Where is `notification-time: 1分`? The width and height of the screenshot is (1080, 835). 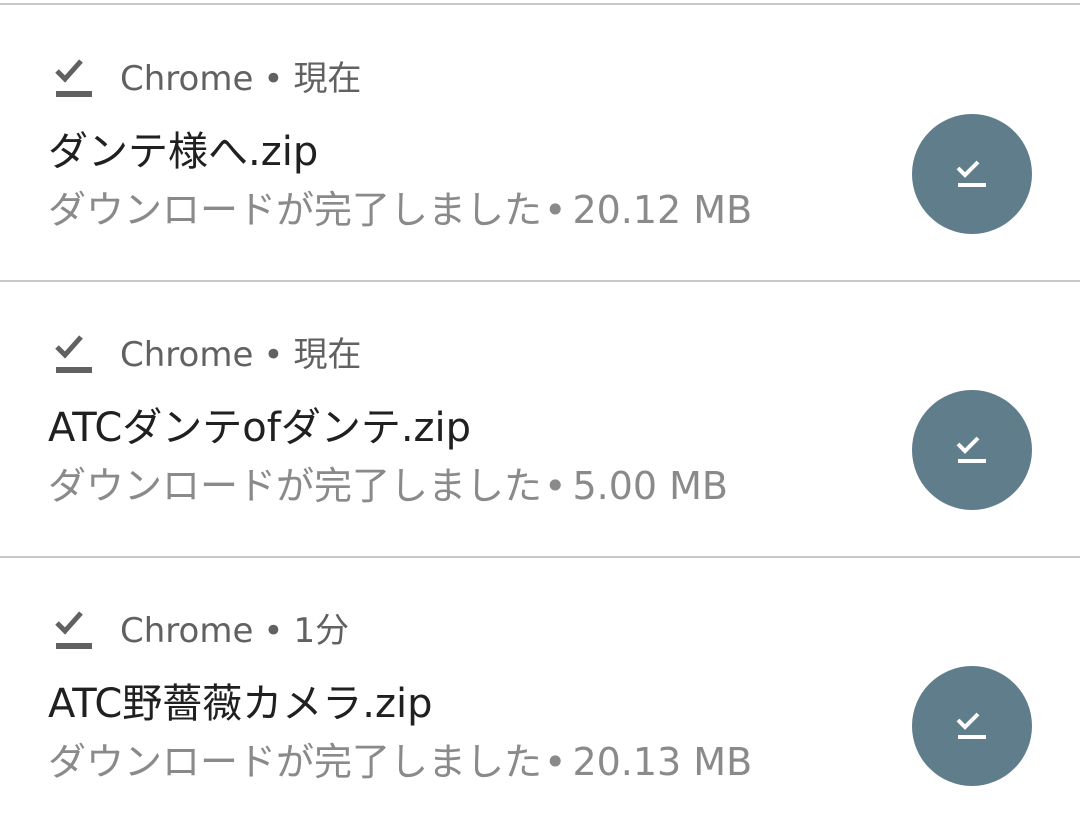
notification-time: 1分 is located at coordinates (321, 631).